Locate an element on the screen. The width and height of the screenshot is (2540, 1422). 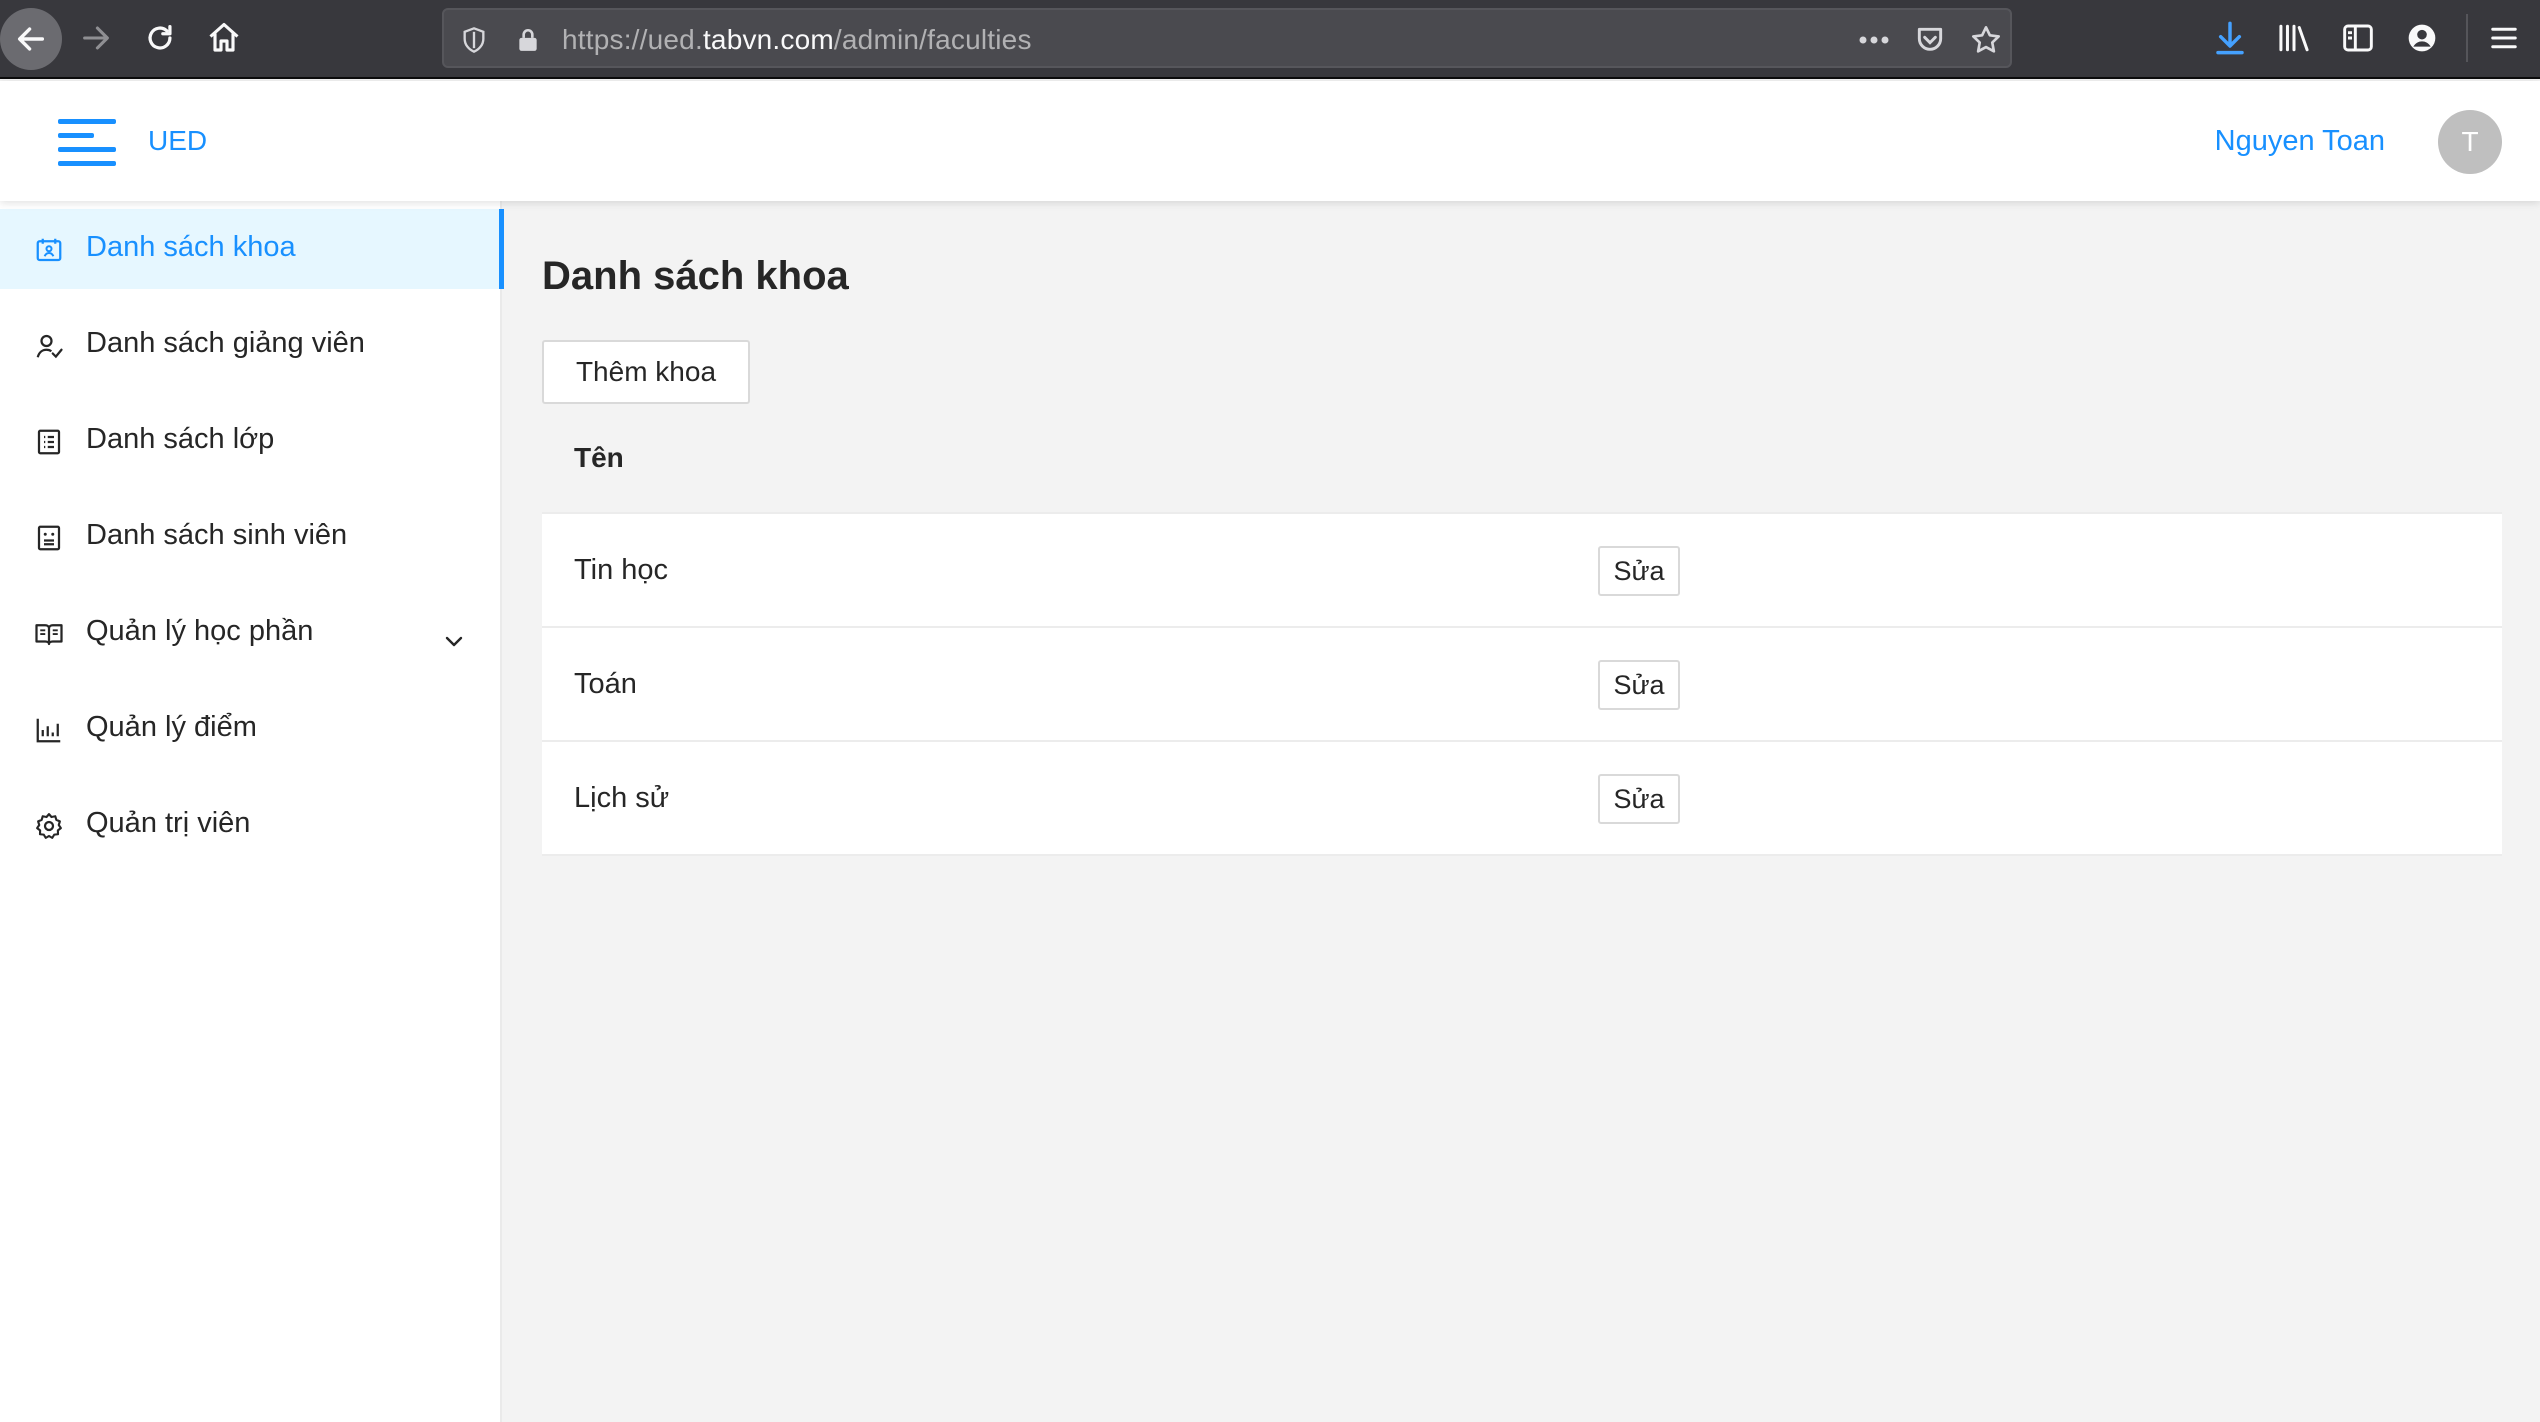
lock-icon is located at coordinates (528, 40).